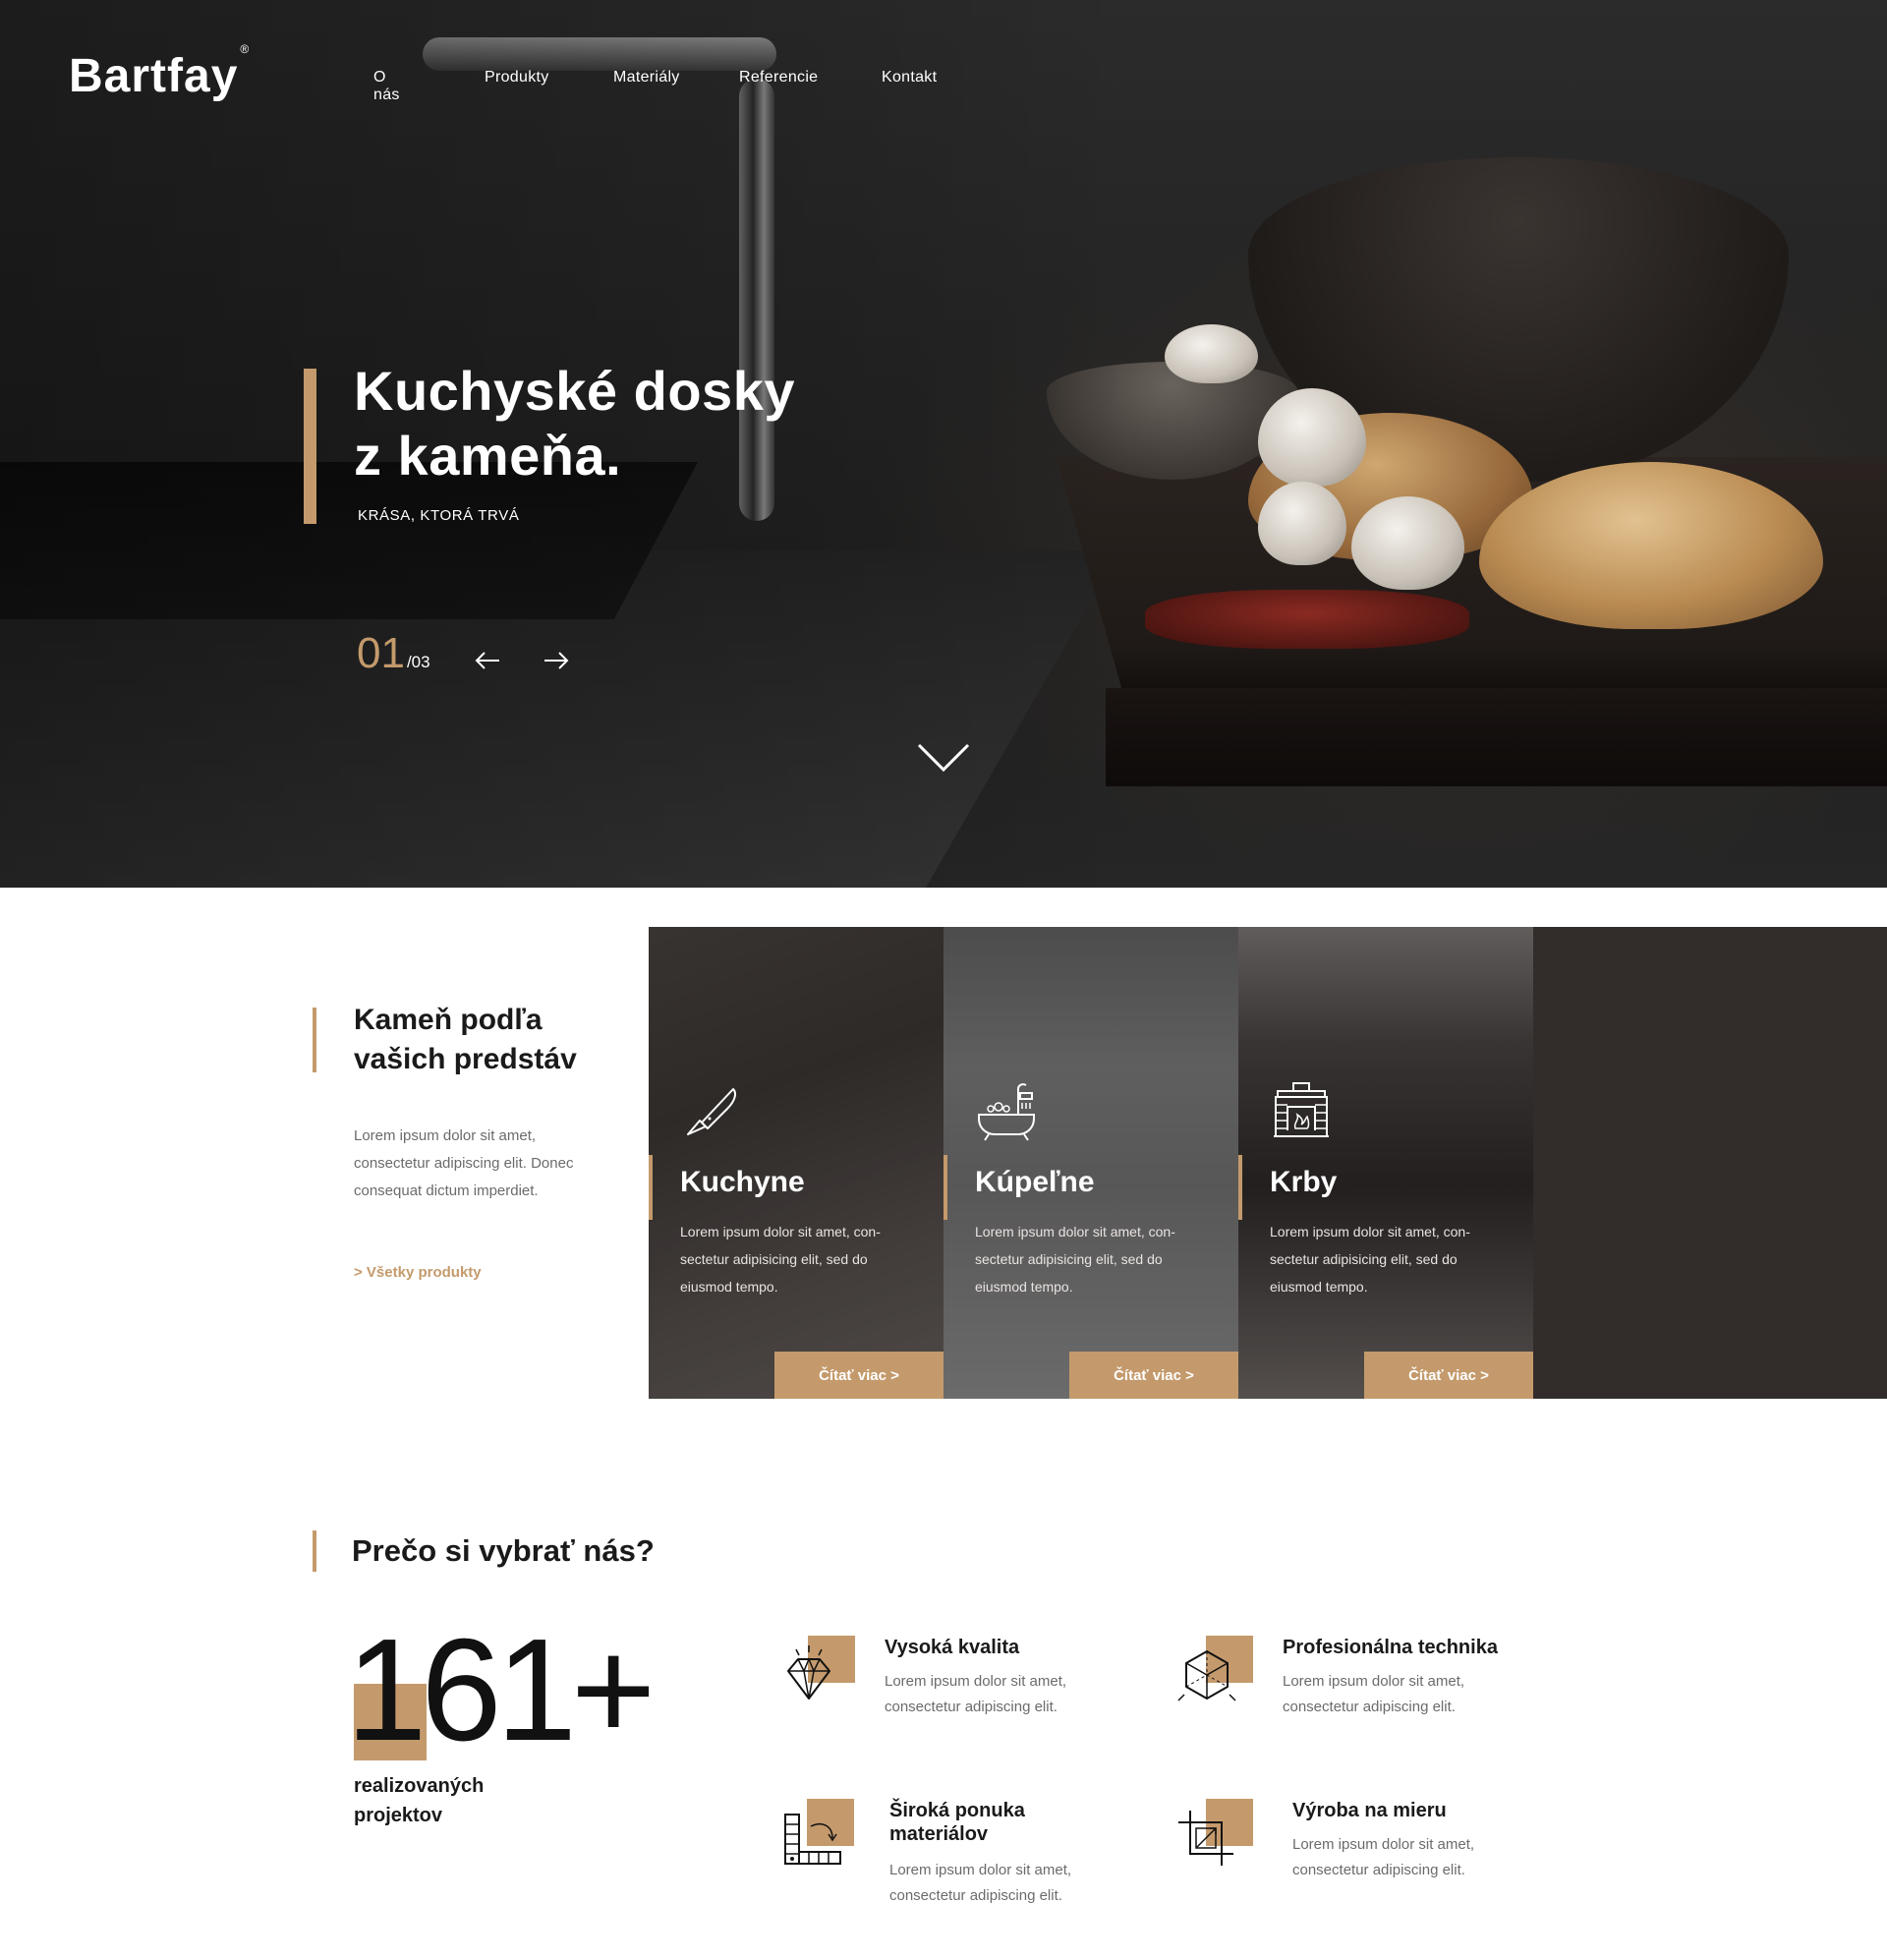  Describe the element at coordinates (393, 653) in the screenshot. I see `slide-counter: 01/03` at that location.